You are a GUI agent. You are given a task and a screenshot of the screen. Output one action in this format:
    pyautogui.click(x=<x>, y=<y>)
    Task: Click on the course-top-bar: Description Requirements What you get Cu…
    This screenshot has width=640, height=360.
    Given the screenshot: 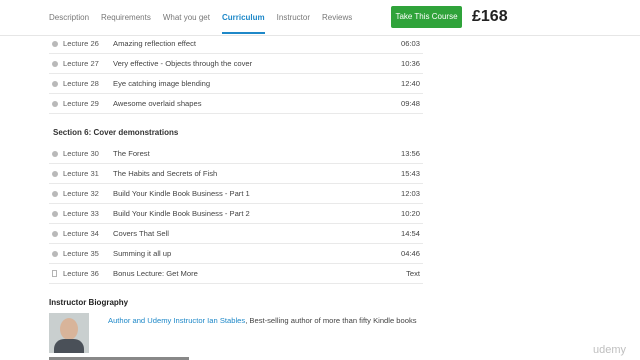 What is the action you would take?
    pyautogui.click(x=320, y=18)
    